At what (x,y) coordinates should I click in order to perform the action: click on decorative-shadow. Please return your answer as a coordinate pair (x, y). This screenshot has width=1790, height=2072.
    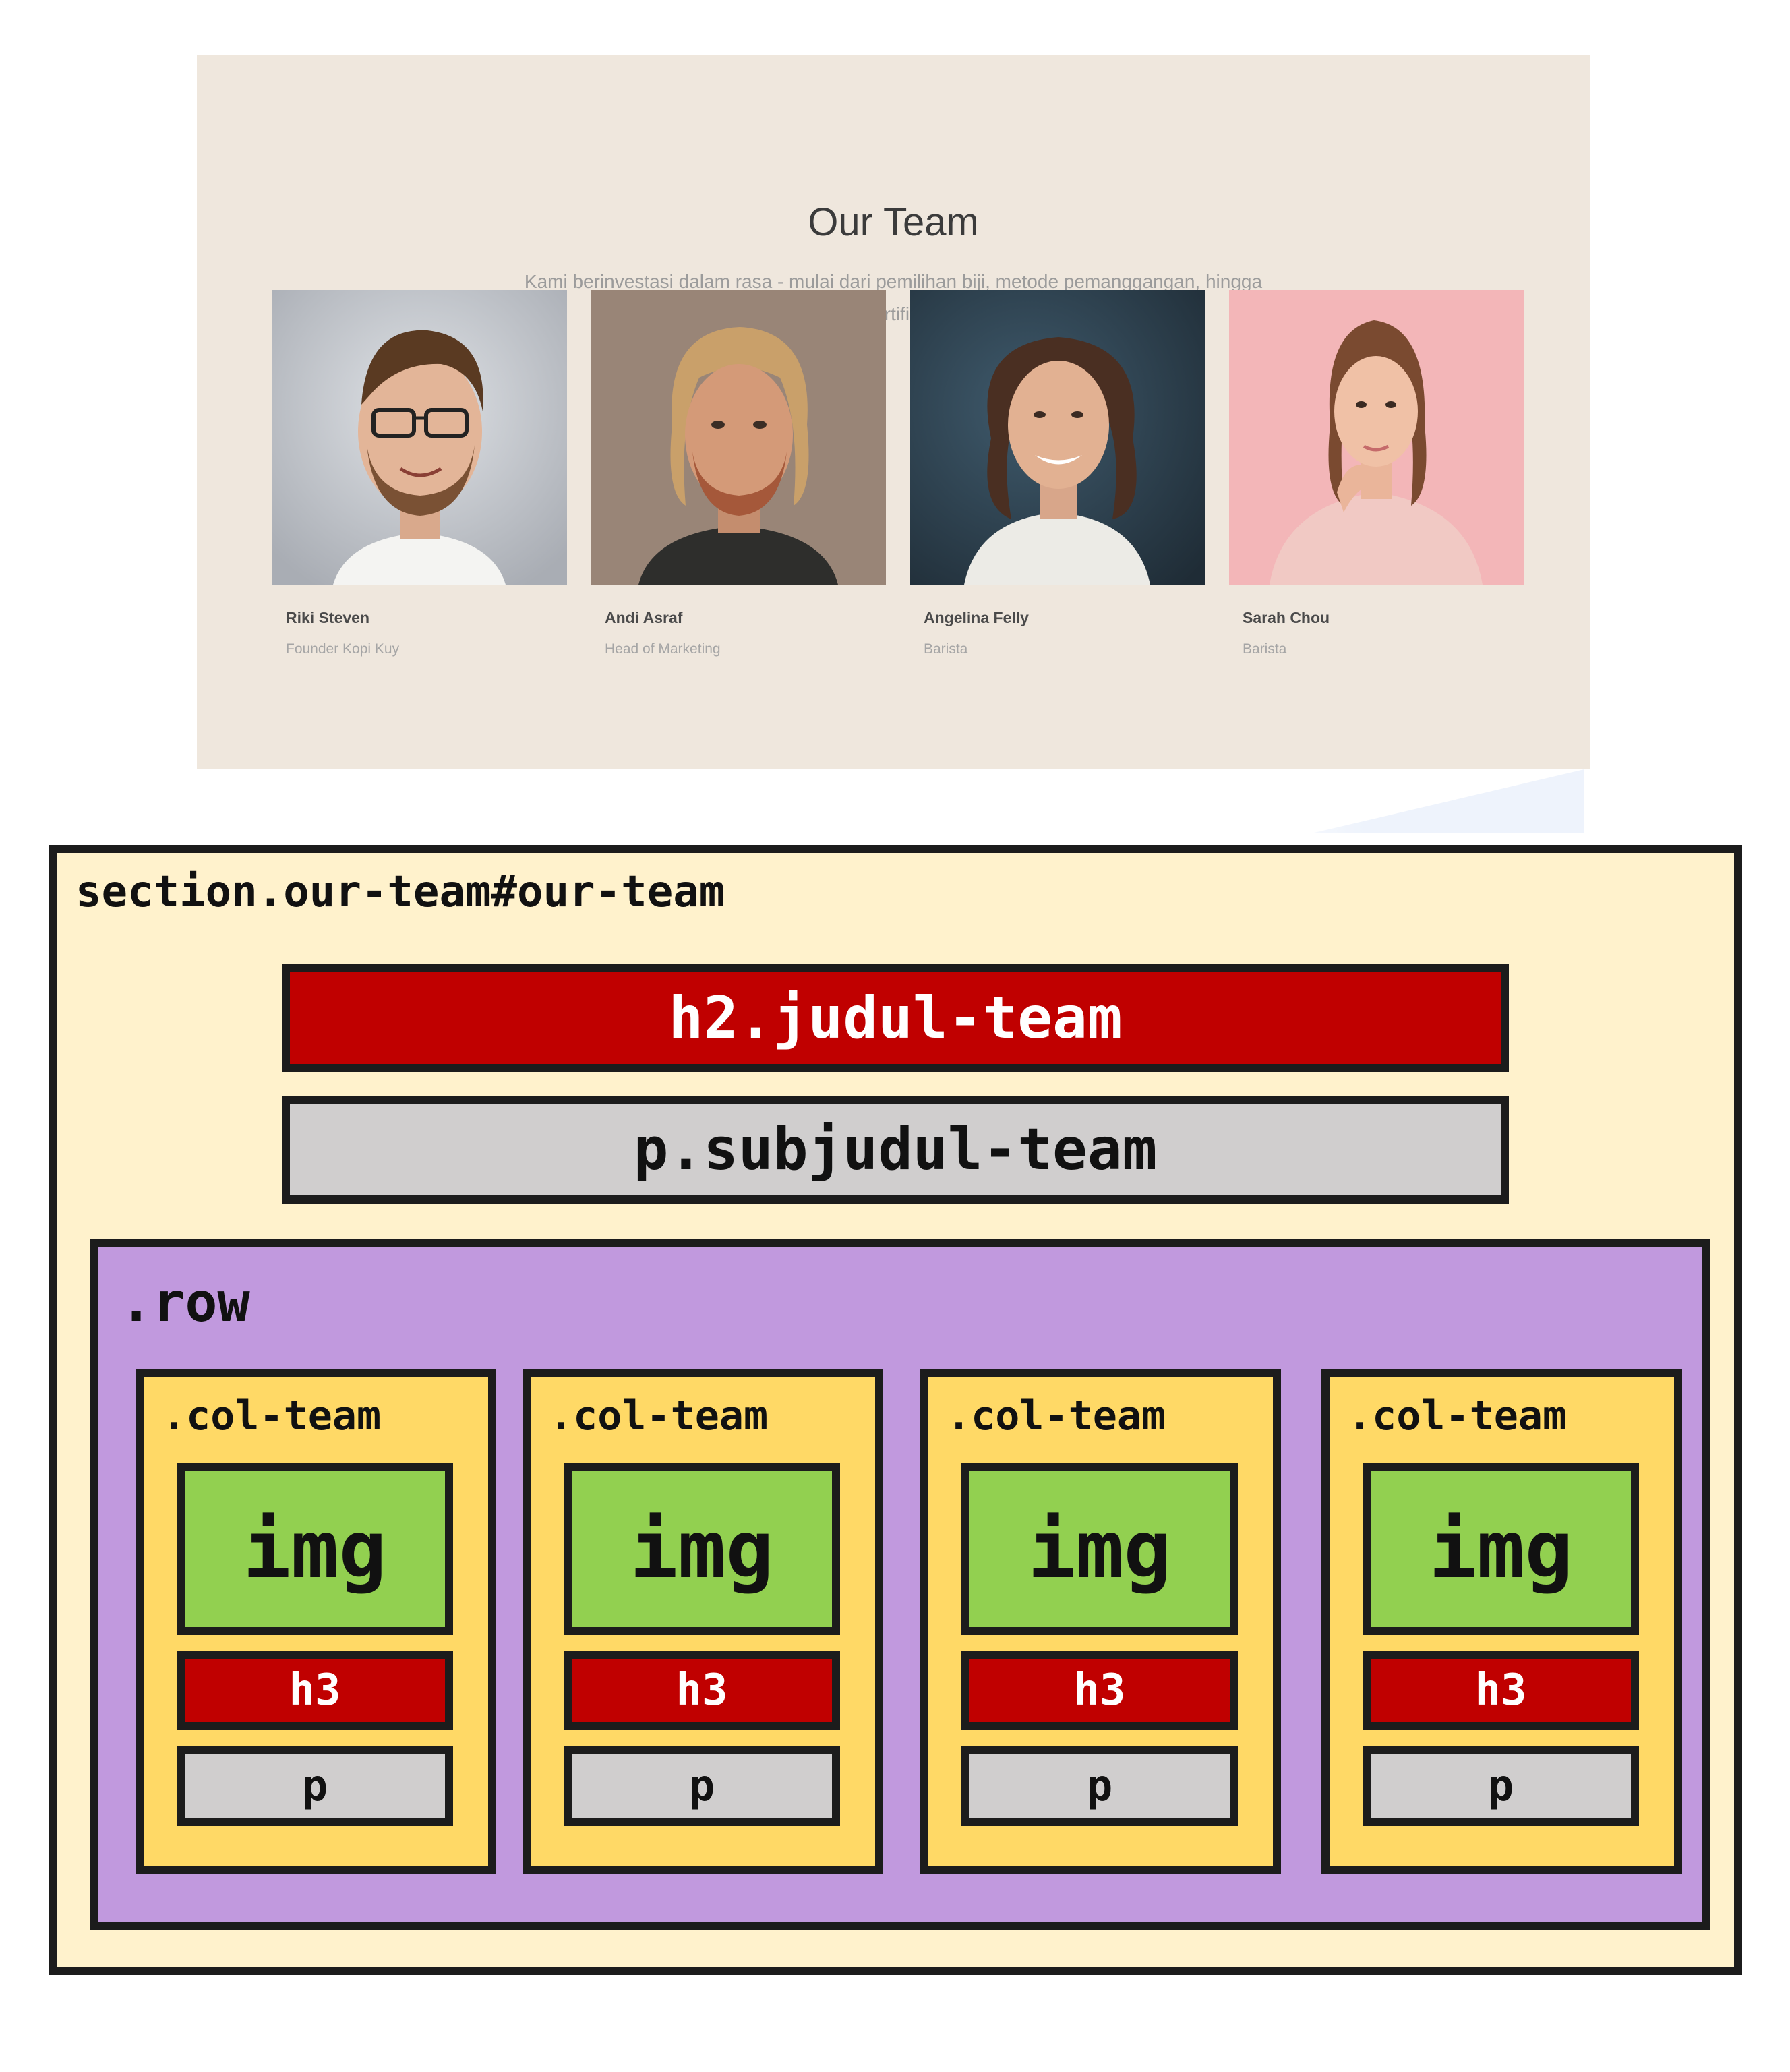
    Looking at the image, I should click on (1448, 801).